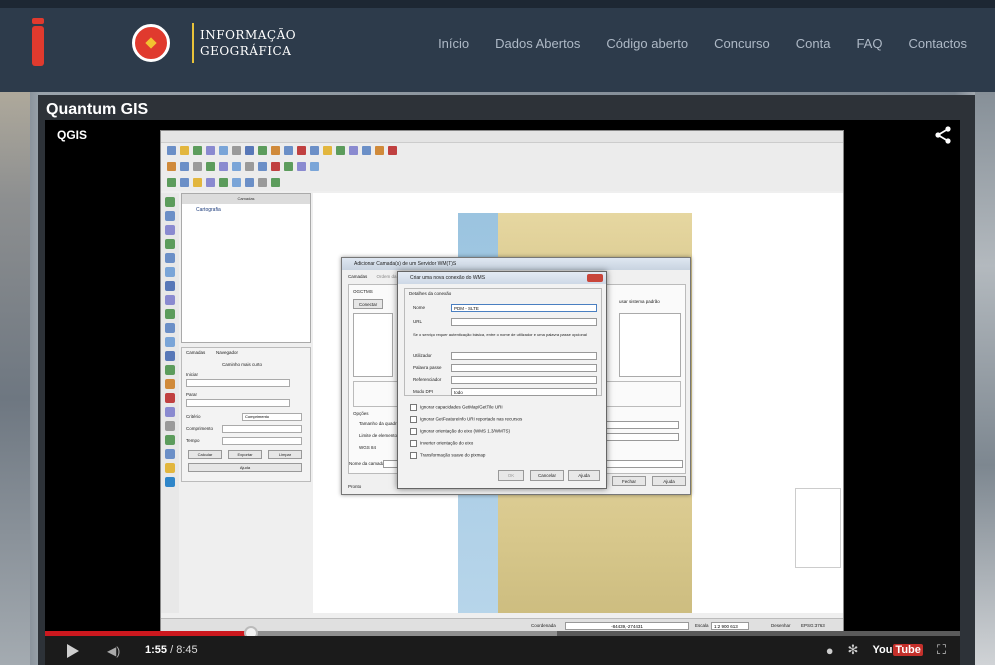 The image size is (995, 665). I want to click on logo-sub-line2: GEOGRÁFICA, so click(246, 51).